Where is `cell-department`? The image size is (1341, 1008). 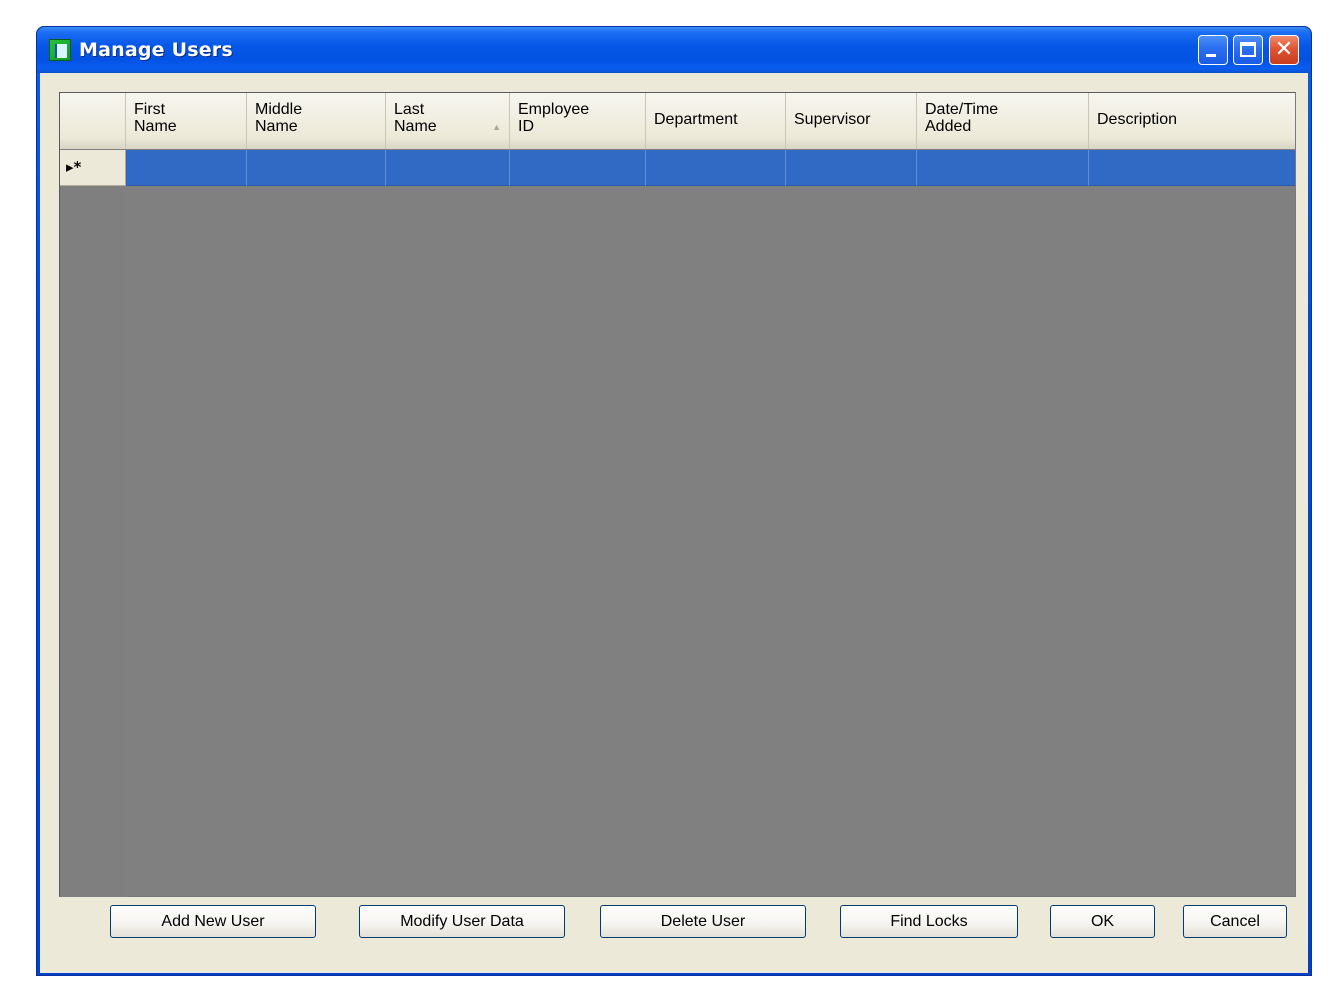
cell-department is located at coordinates (716, 168).